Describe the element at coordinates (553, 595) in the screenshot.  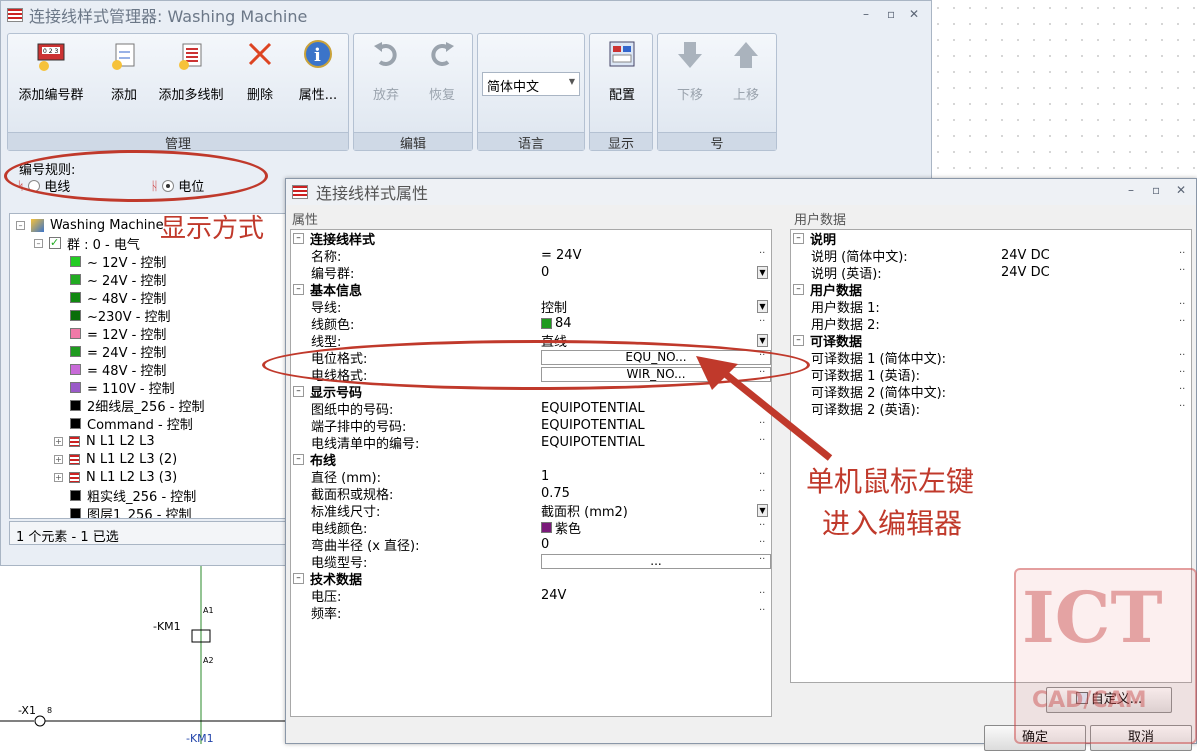
I see `property-value: 24V` at that location.